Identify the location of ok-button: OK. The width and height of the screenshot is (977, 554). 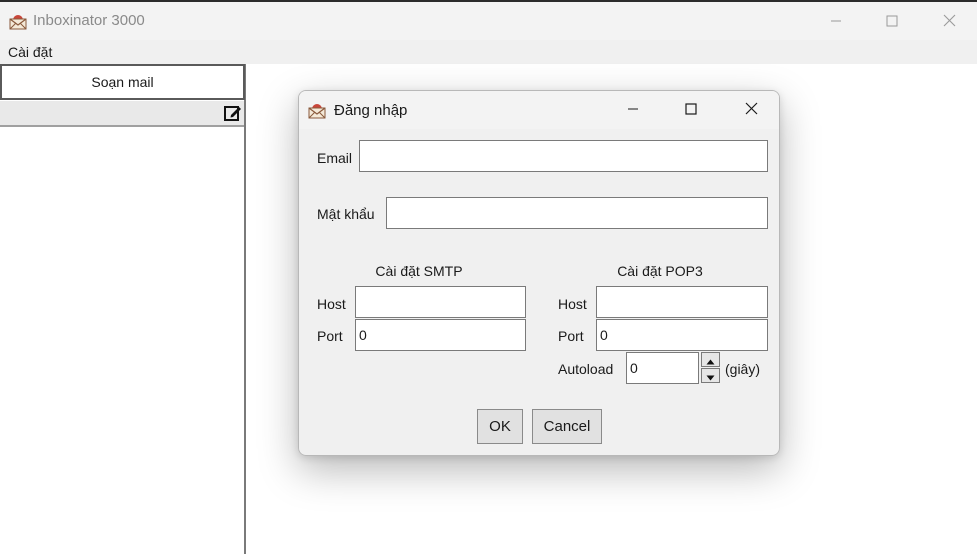
(500, 426).